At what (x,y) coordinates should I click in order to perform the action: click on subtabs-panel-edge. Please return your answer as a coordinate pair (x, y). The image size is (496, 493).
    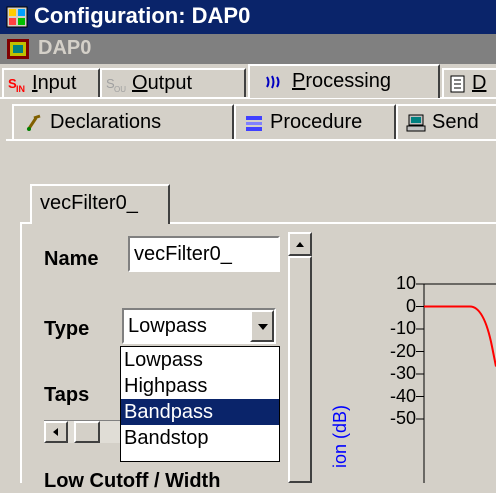
    Looking at the image, I should click on (251, 140).